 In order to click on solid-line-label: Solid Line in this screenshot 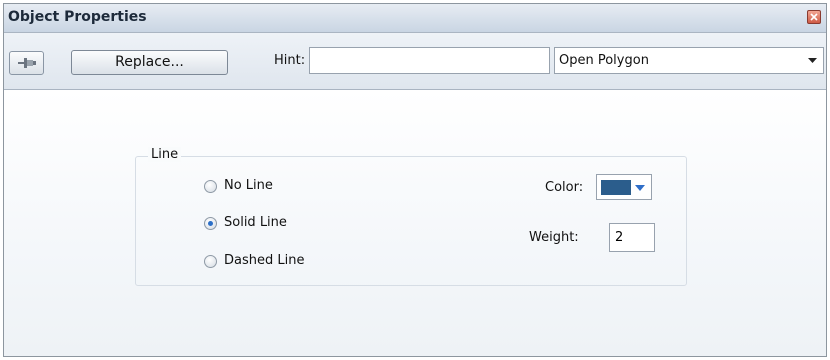, I will do `click(255, 222)`.